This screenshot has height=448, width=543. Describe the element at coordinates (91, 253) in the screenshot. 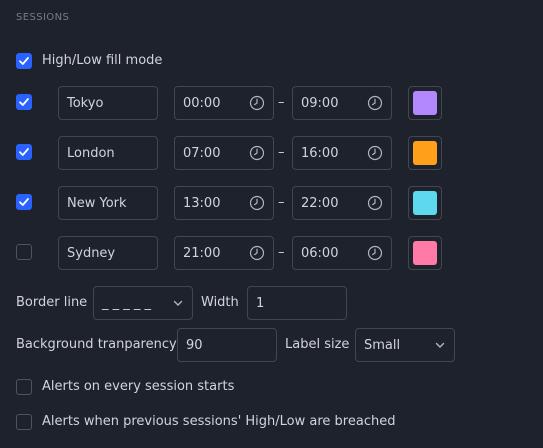

I see `session-name-value: Sydney` at that location.